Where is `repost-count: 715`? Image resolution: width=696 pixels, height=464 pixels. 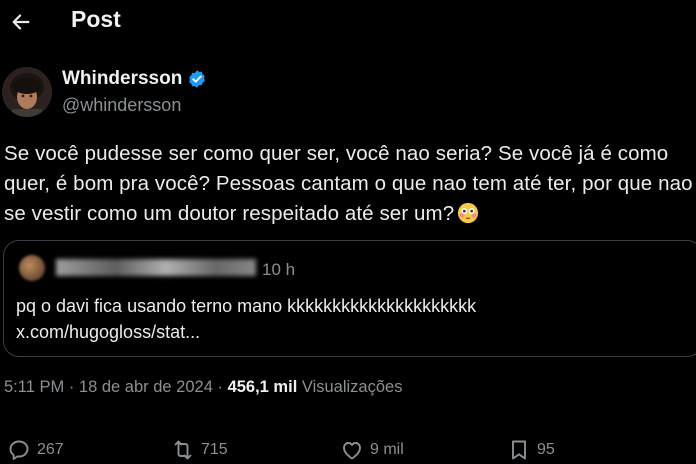
repost-count: 715 is located at coordinates (214, 449).